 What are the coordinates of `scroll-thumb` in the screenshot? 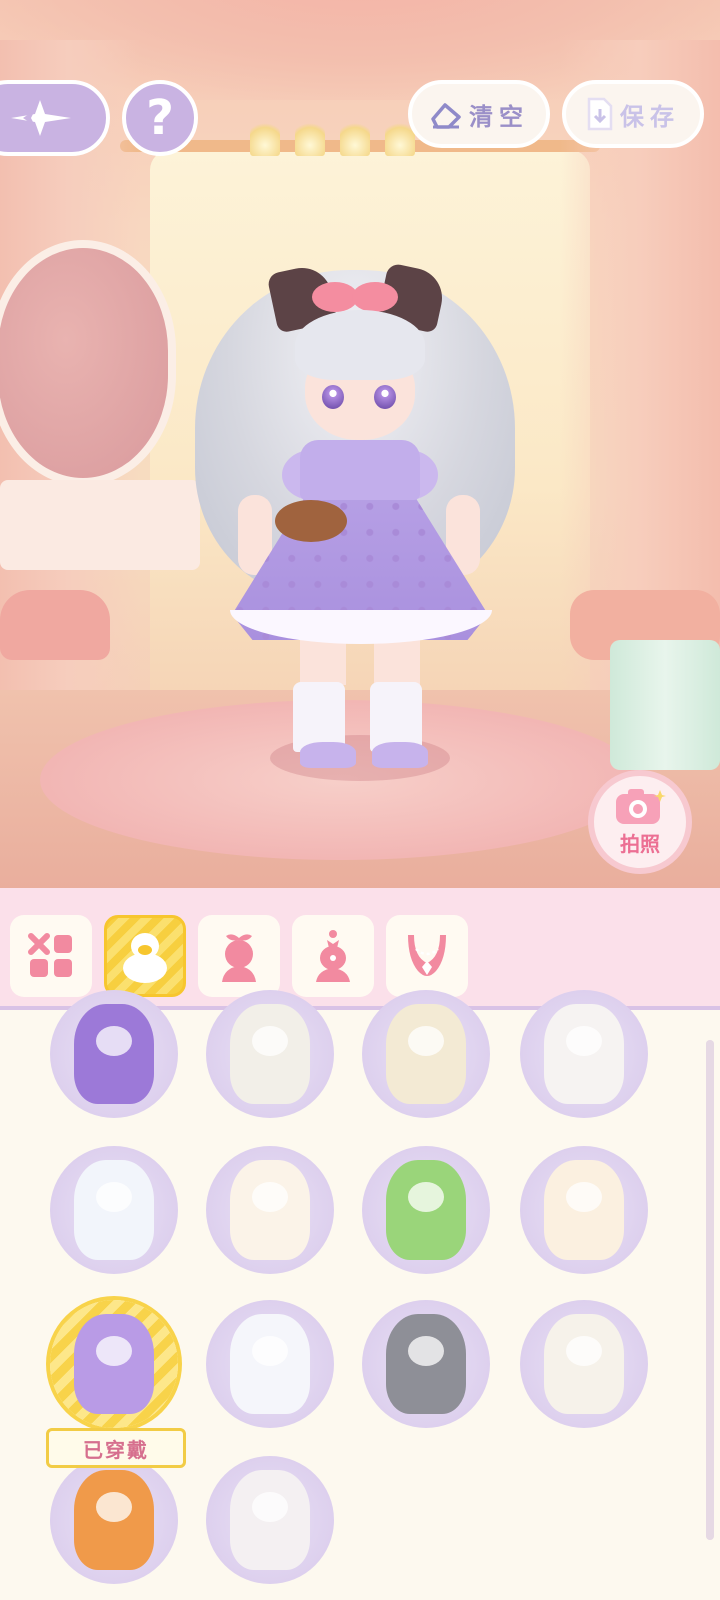 It's located at (710, 1290).